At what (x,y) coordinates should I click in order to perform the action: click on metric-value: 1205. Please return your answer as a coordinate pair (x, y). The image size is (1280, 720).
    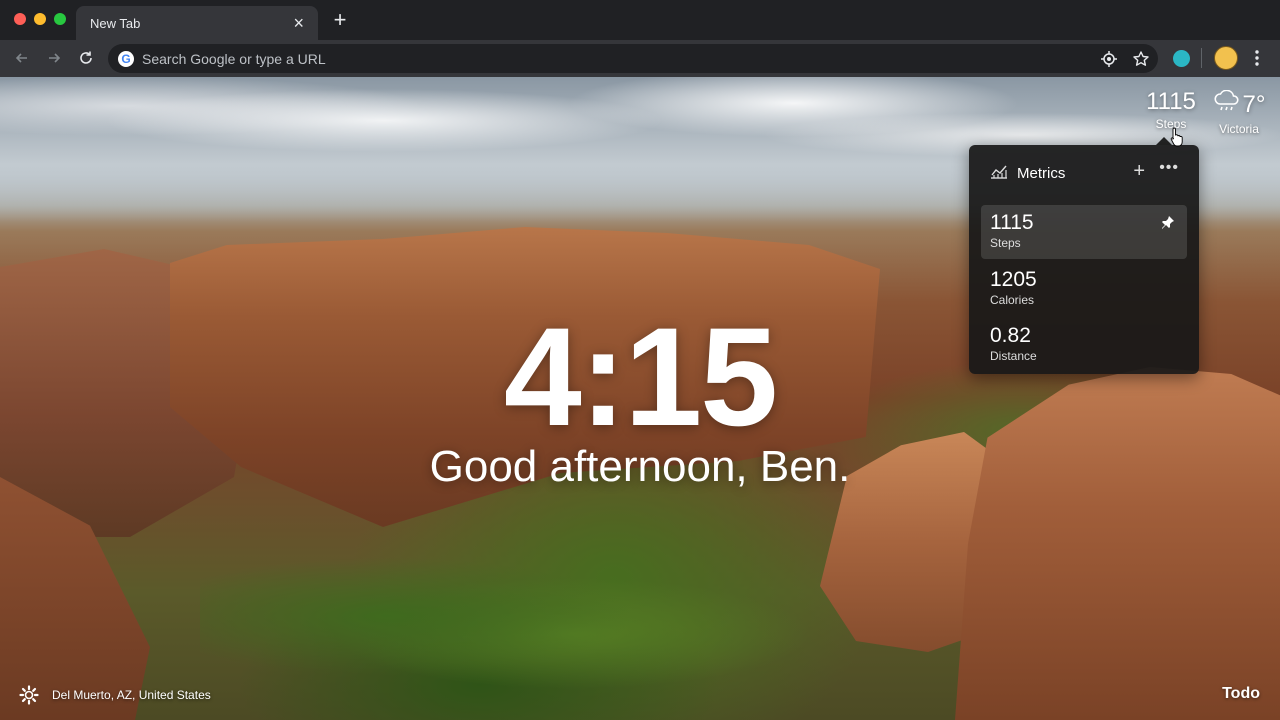
    Looking at the image, I should click on (1013, 279).